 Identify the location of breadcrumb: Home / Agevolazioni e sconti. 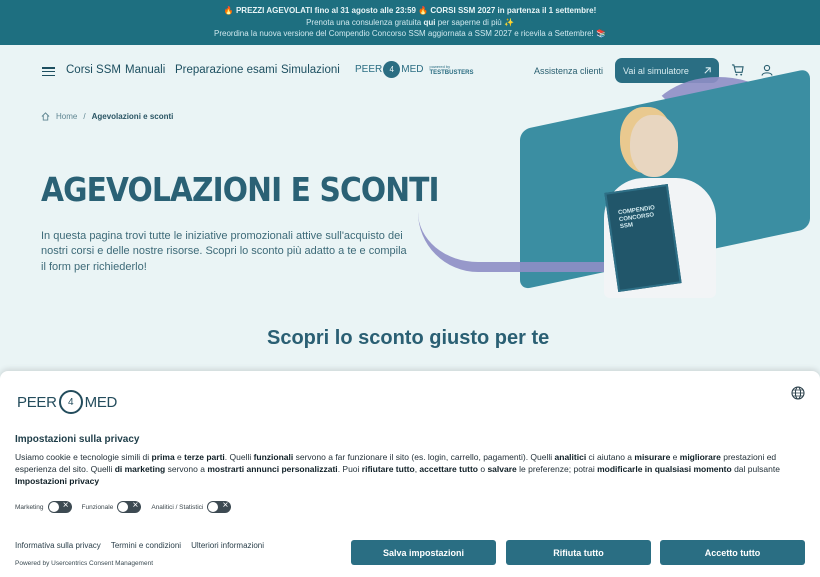
(107, 116).